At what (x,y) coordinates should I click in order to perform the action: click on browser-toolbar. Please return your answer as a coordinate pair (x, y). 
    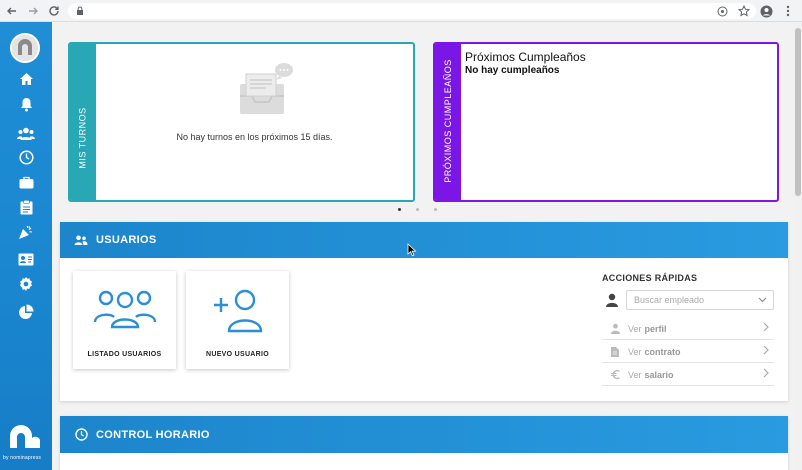
    Looking at the image, I should click on (401, 11).